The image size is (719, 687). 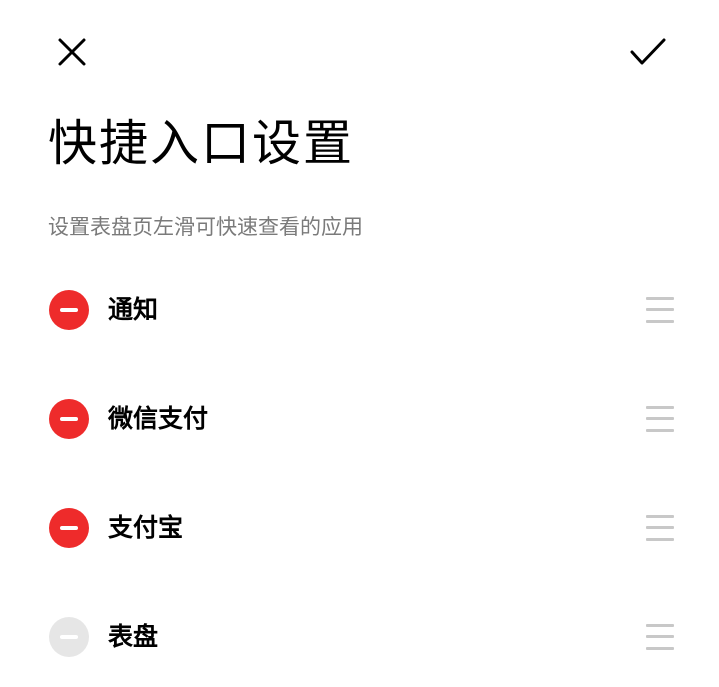 I want to click on close-button, so click(x=72, y=52).